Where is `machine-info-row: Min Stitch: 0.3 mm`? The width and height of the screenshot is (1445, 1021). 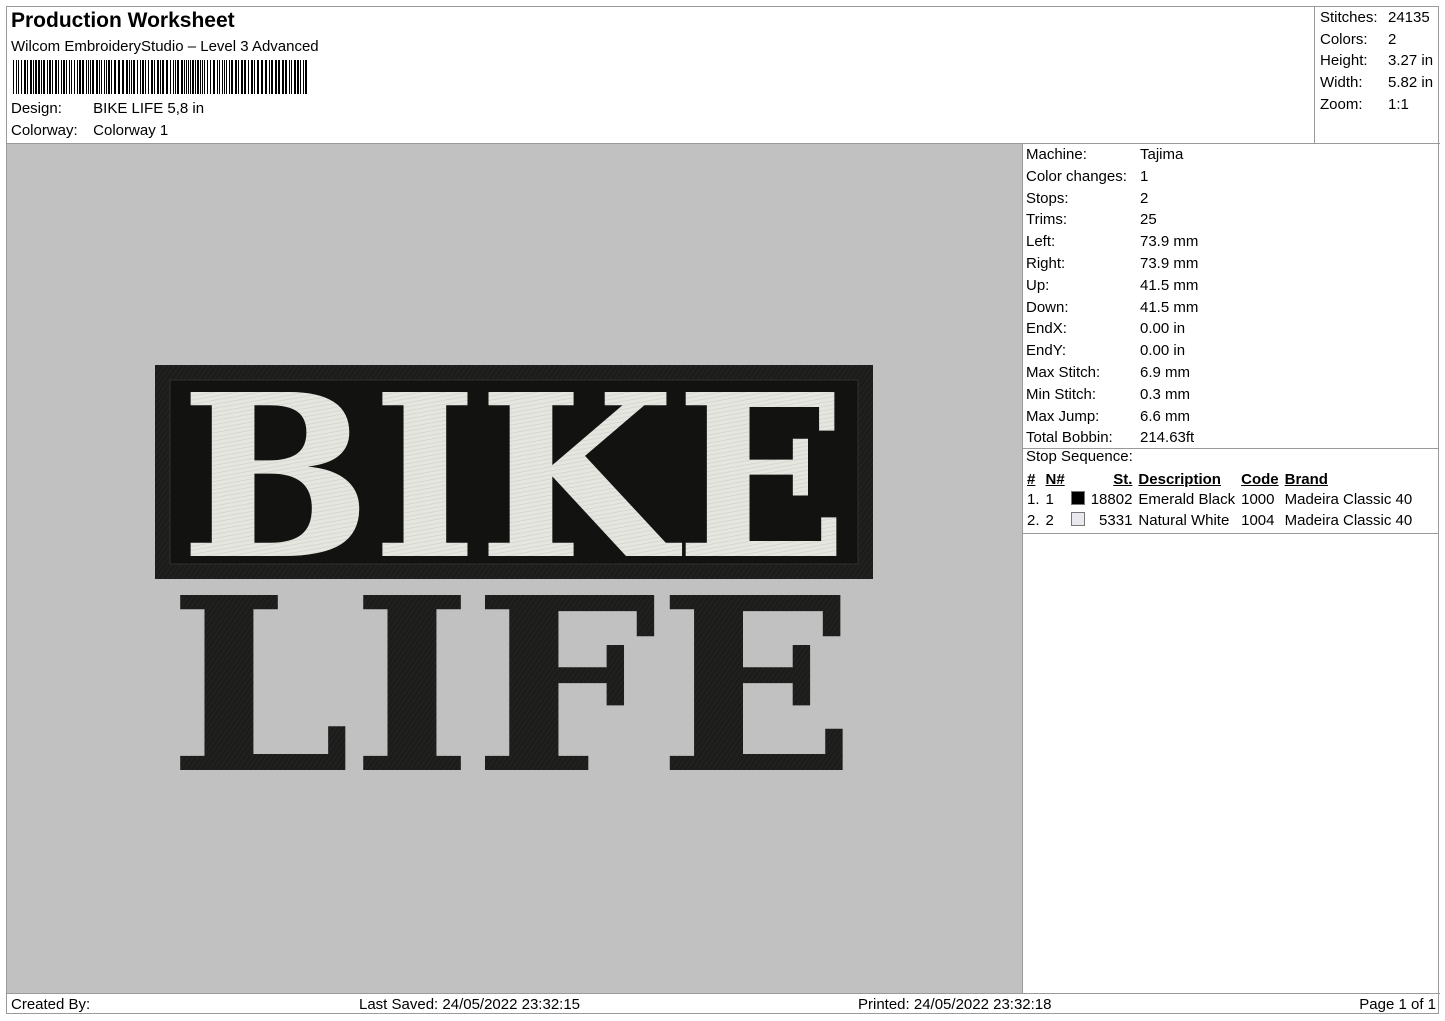 machine-info-row: Min Stitch: 0.3 mm is located at coordinates (1108, 394).